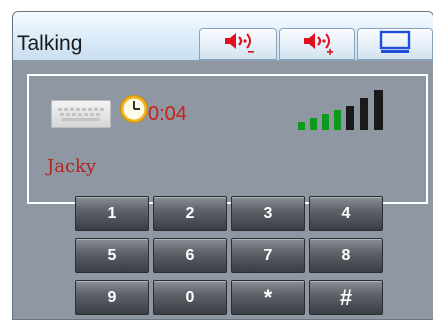 This screenshot has height=320, width=433. I want to click on title-bar: Talking, so click(223, 36).